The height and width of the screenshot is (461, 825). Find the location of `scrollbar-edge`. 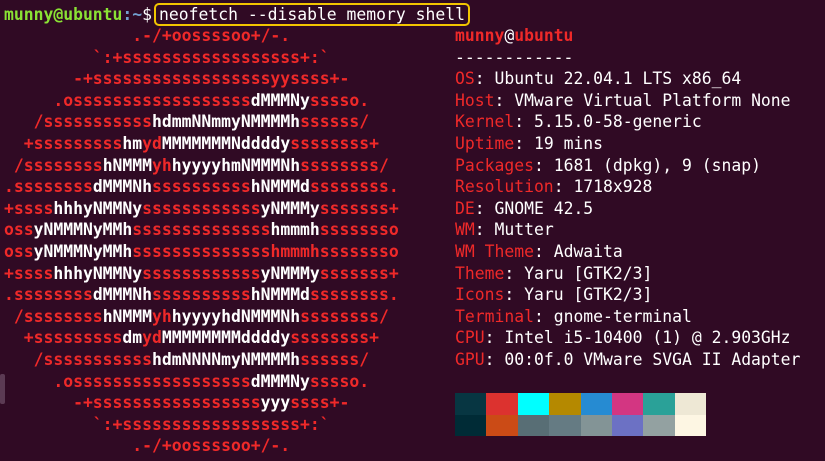

scrollbar-edge is located at coordinates (2, 389).